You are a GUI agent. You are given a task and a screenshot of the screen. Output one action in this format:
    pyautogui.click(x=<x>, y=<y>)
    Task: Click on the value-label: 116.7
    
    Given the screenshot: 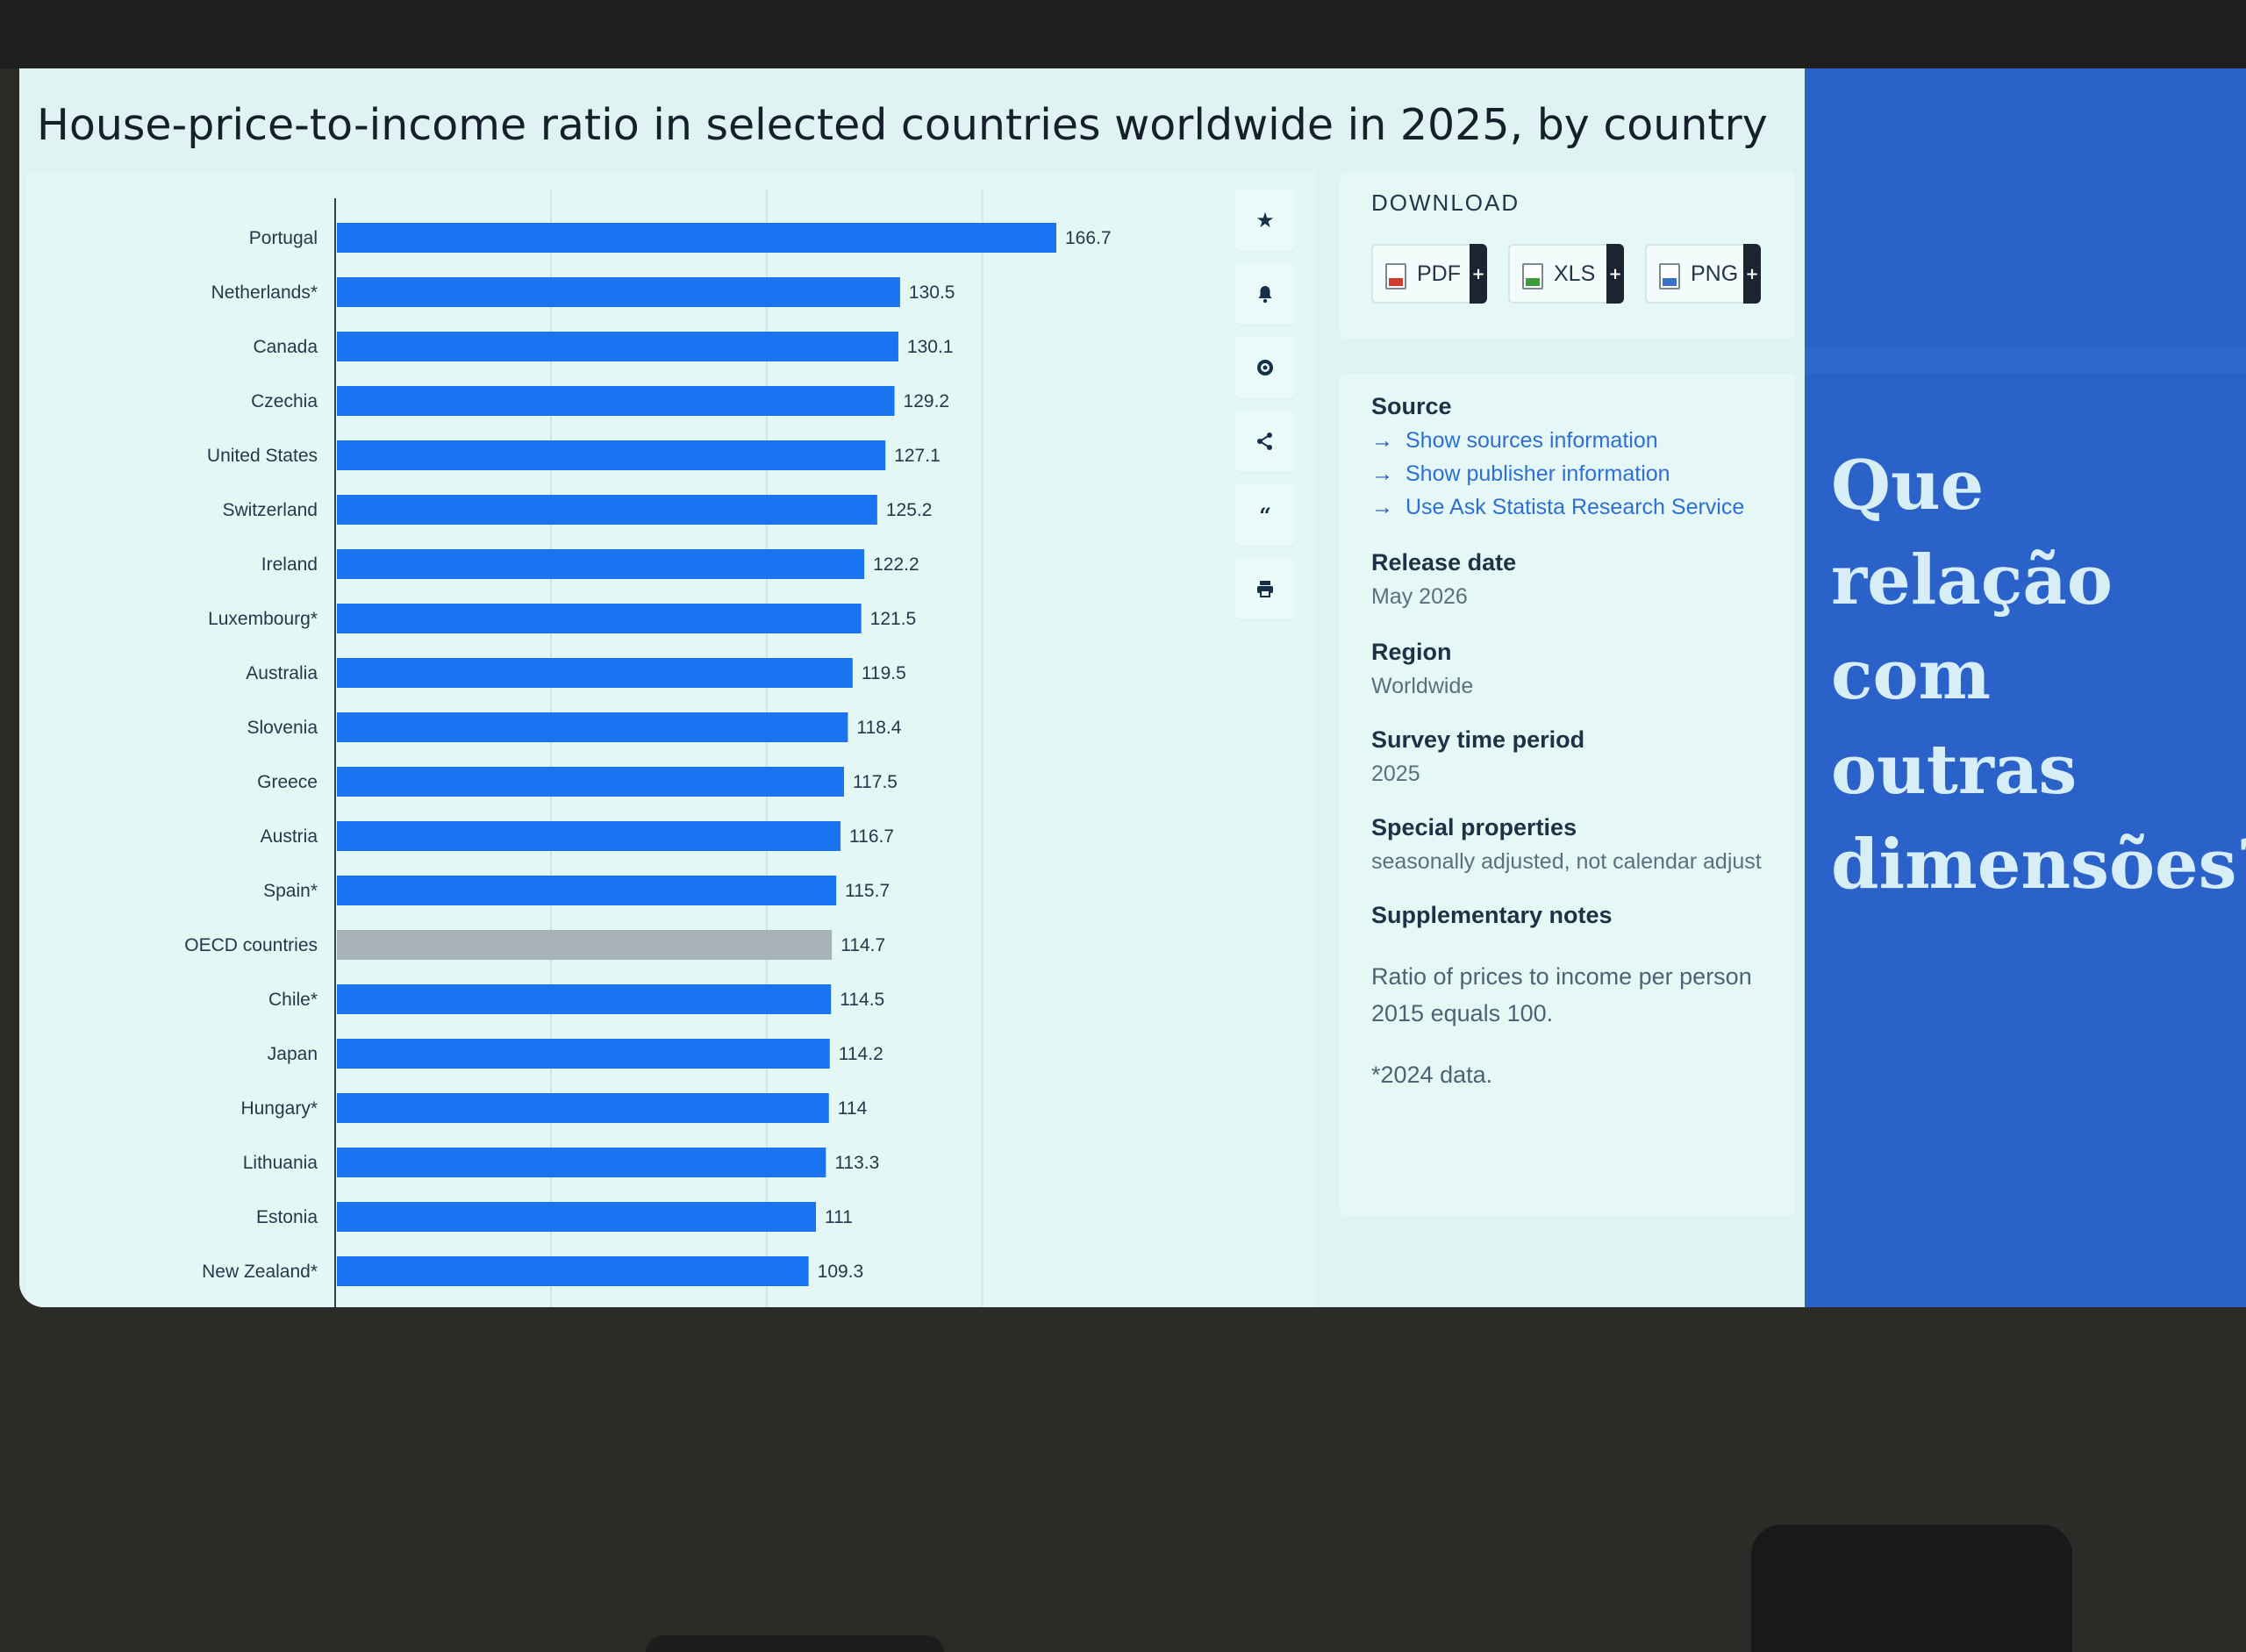 What is the action you would take?
    pyautogui.click(x=871, y=837)
    